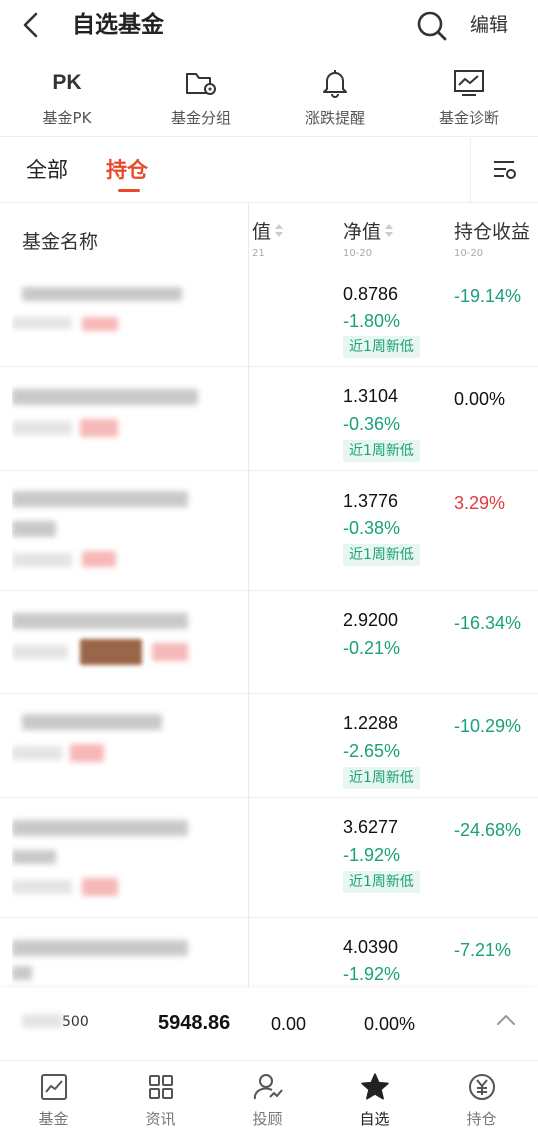 The width and height of the screenshot is (538, 1134). What do you see at coordinates (371, 723) in the screenshot?
I see `nav-value: 1.2288` at bounding box center [371, 723].